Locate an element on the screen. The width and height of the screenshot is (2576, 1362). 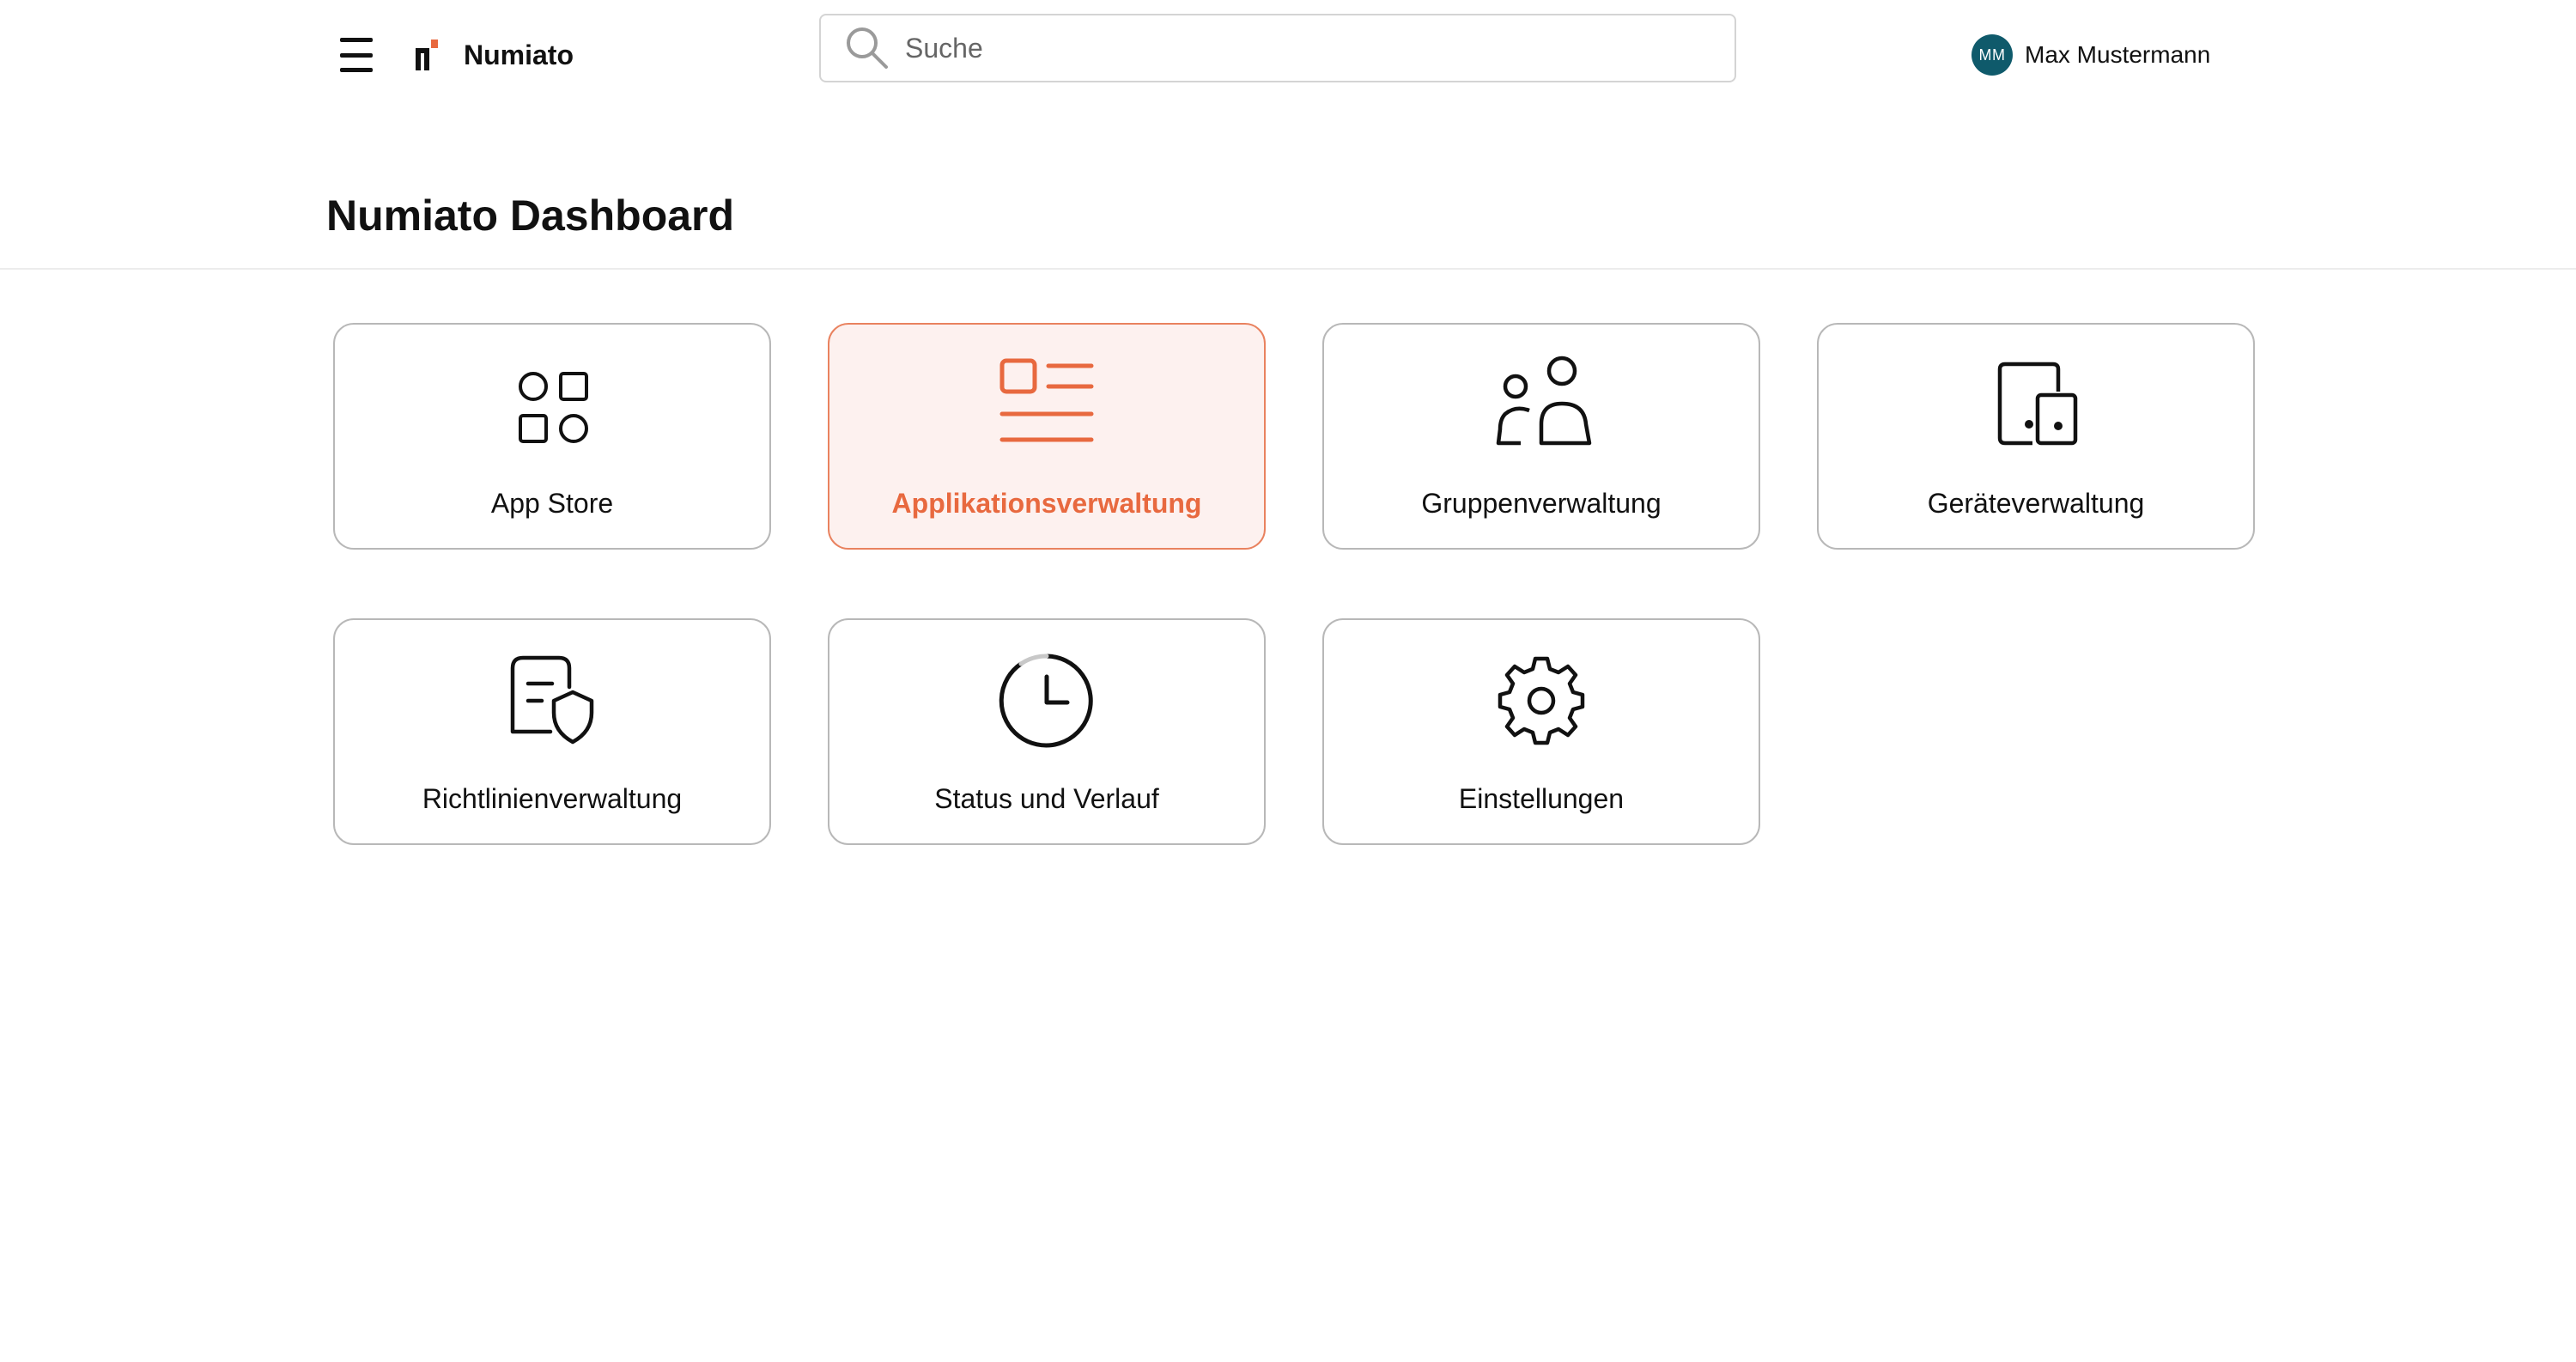
tile-applikationsverwaltung: Applikationsverwaltung is located at coordinates (1047, 436).